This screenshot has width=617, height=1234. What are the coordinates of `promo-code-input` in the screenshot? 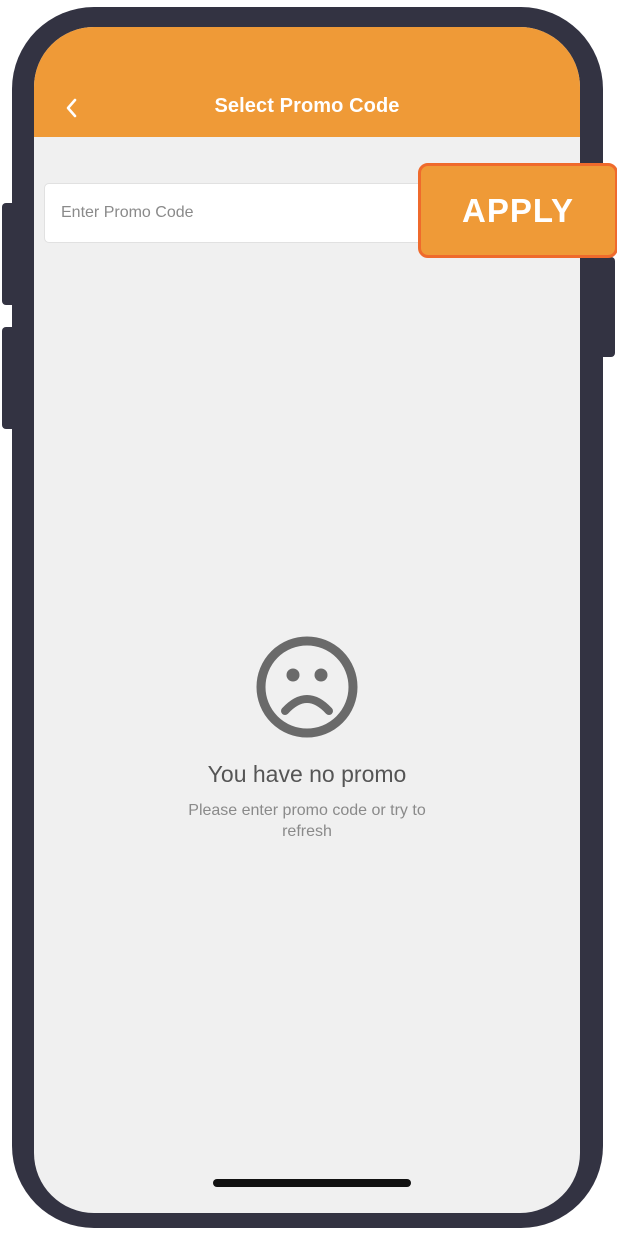 It's located at (254, 213).